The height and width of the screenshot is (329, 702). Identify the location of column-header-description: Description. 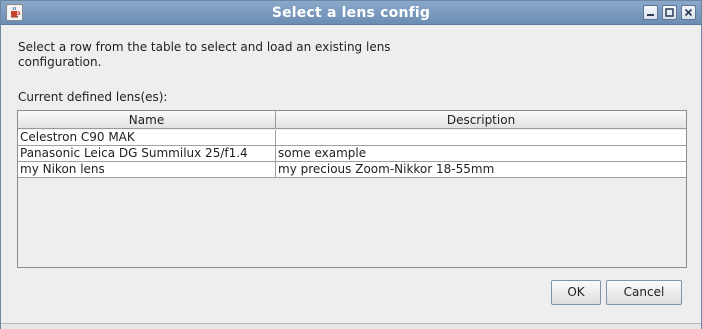
(481, 120).